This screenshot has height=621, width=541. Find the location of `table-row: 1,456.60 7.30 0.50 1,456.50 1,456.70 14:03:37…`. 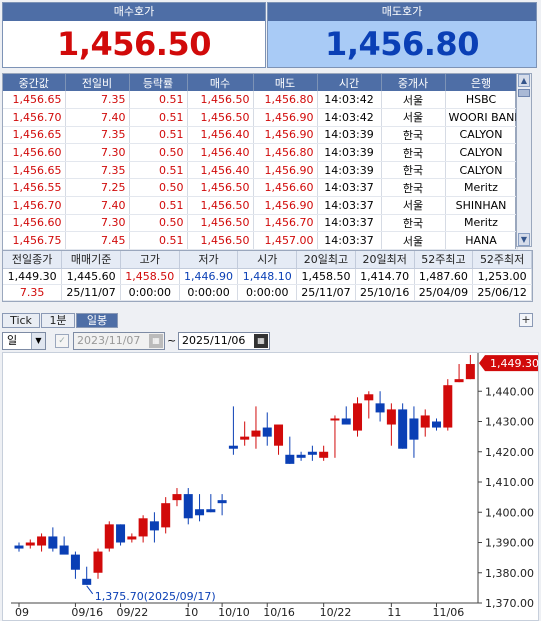

table-row: 1,456.60 7.30 0.50 1,456.50 1,456.70 14:03:37… is located at coordinates (260, 223).